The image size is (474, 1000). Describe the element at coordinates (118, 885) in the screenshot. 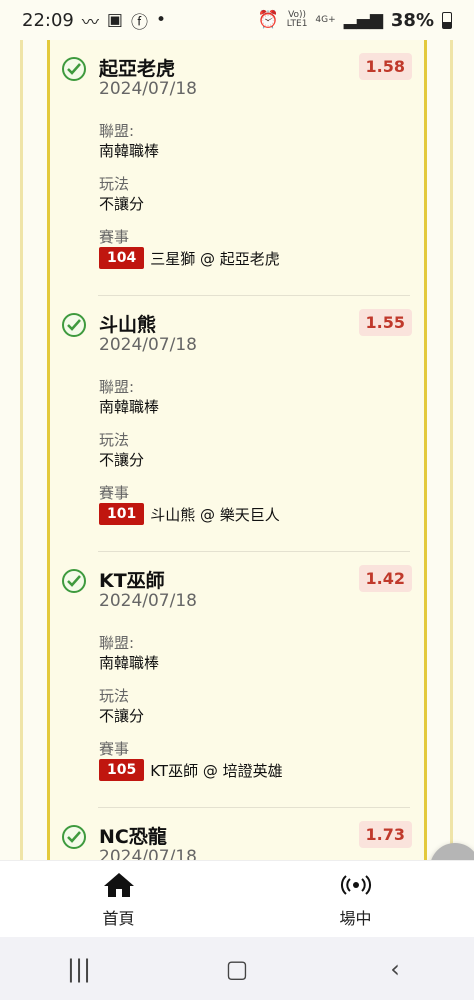

I see `home-icon` at that location.